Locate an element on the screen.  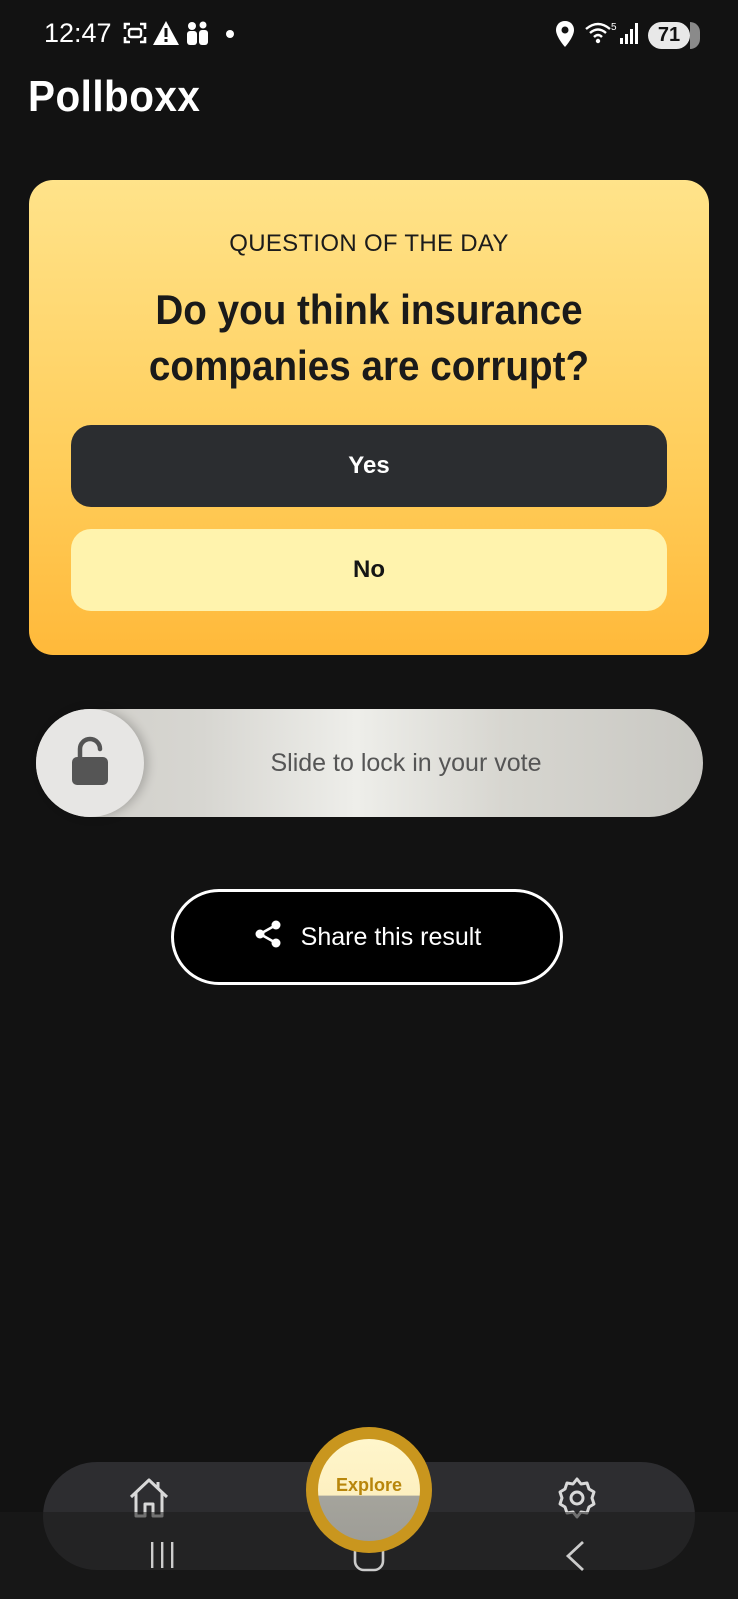
notification-dot is located at coordinates (230, 34).